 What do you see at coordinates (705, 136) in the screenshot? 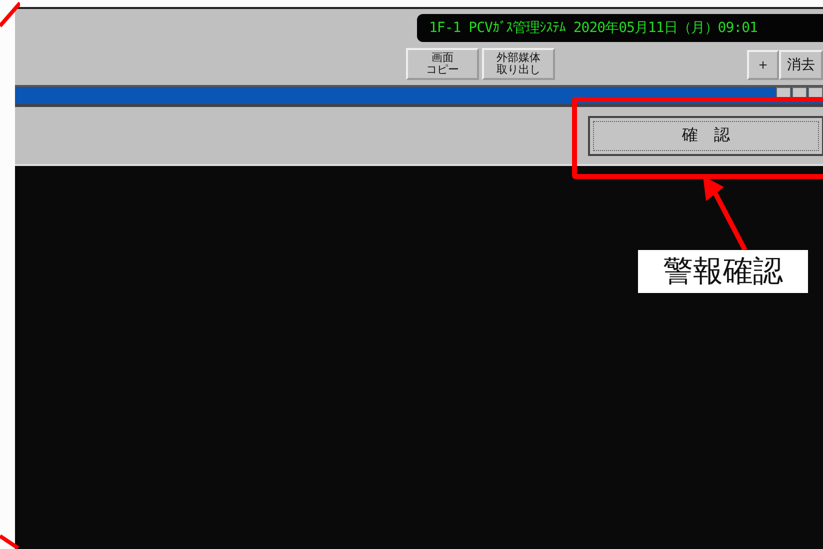
I see `confirm-button: 確 認` at bounding box center [705, 136].